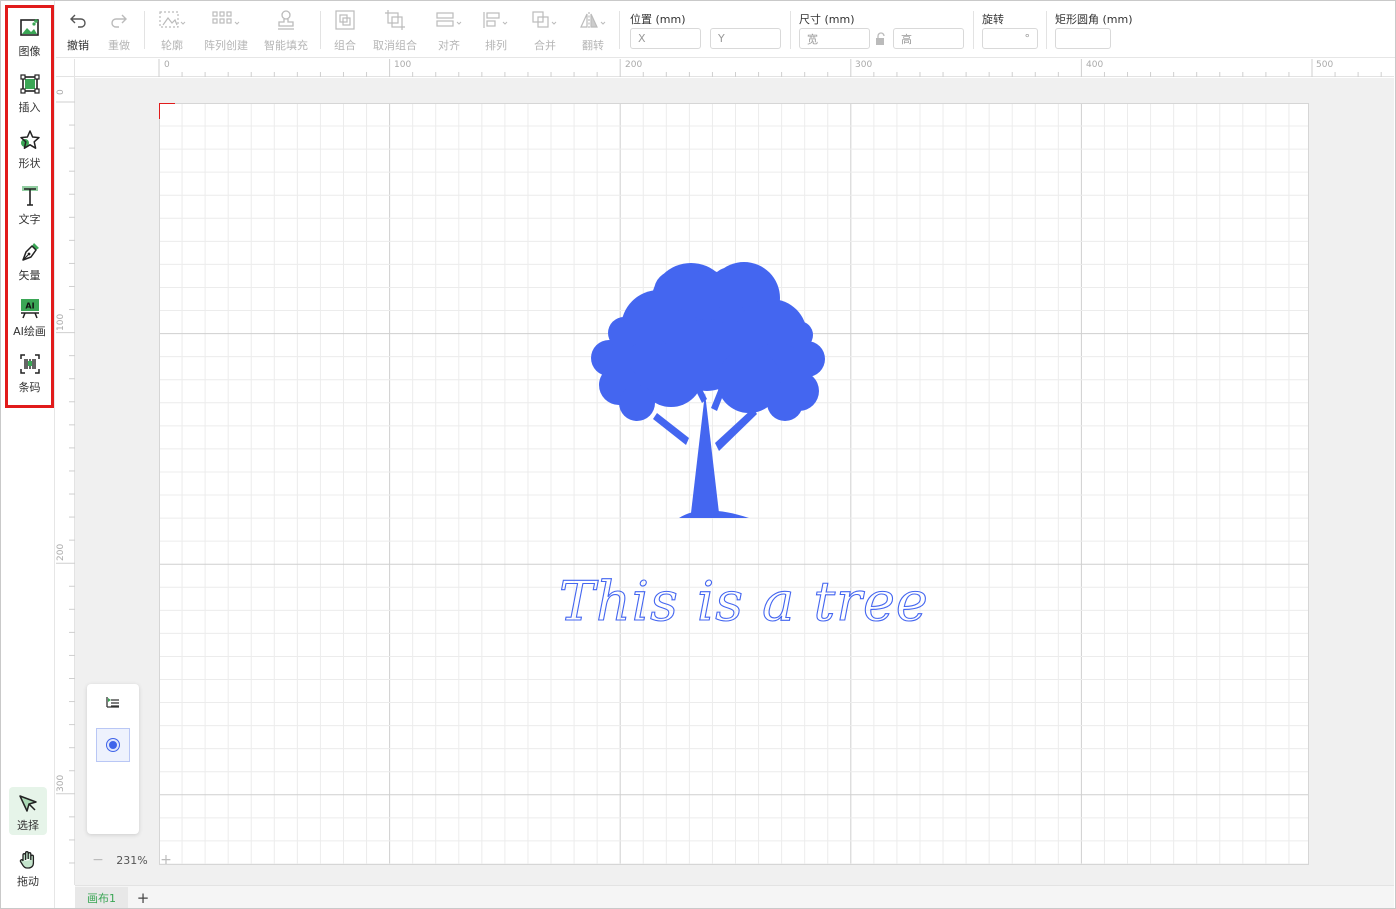 Image resolution: width=1396 pixels, height=909 pixels. What do you see at coordinates (28, 804) in the screenshot?
I see `select-cursor-icon` at bounding box center [28, 804].